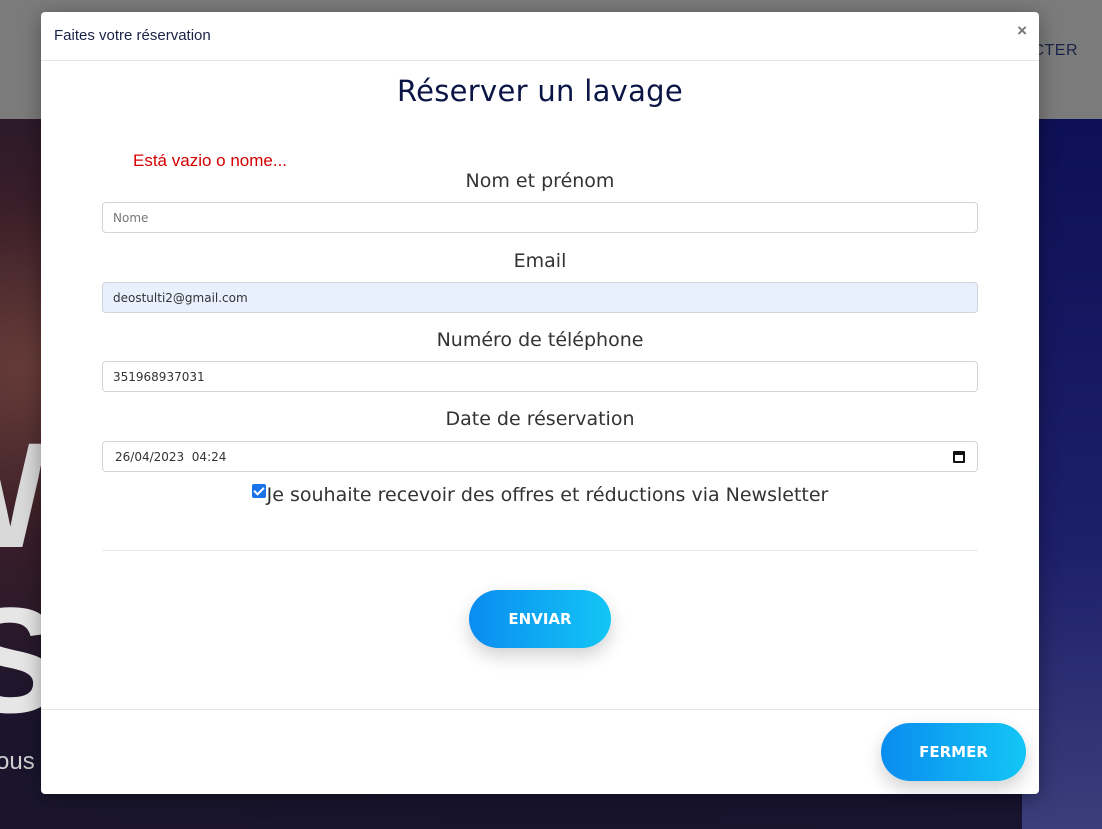 This screenshot has height=829, width=1102. What do you see at coordinates (540, 91) in the screenshot?
I see `form-heading: Réserver un lavage` at bounding box center [540, 91].